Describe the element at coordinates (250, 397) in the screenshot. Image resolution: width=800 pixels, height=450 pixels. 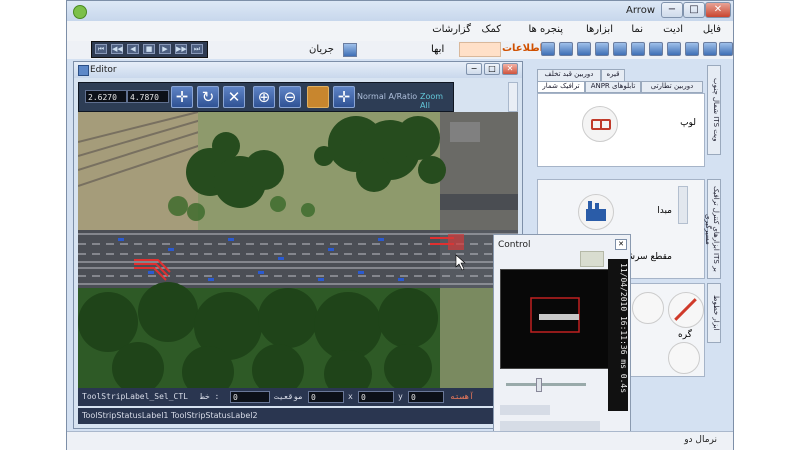
I see `line-field: 0` at that location.